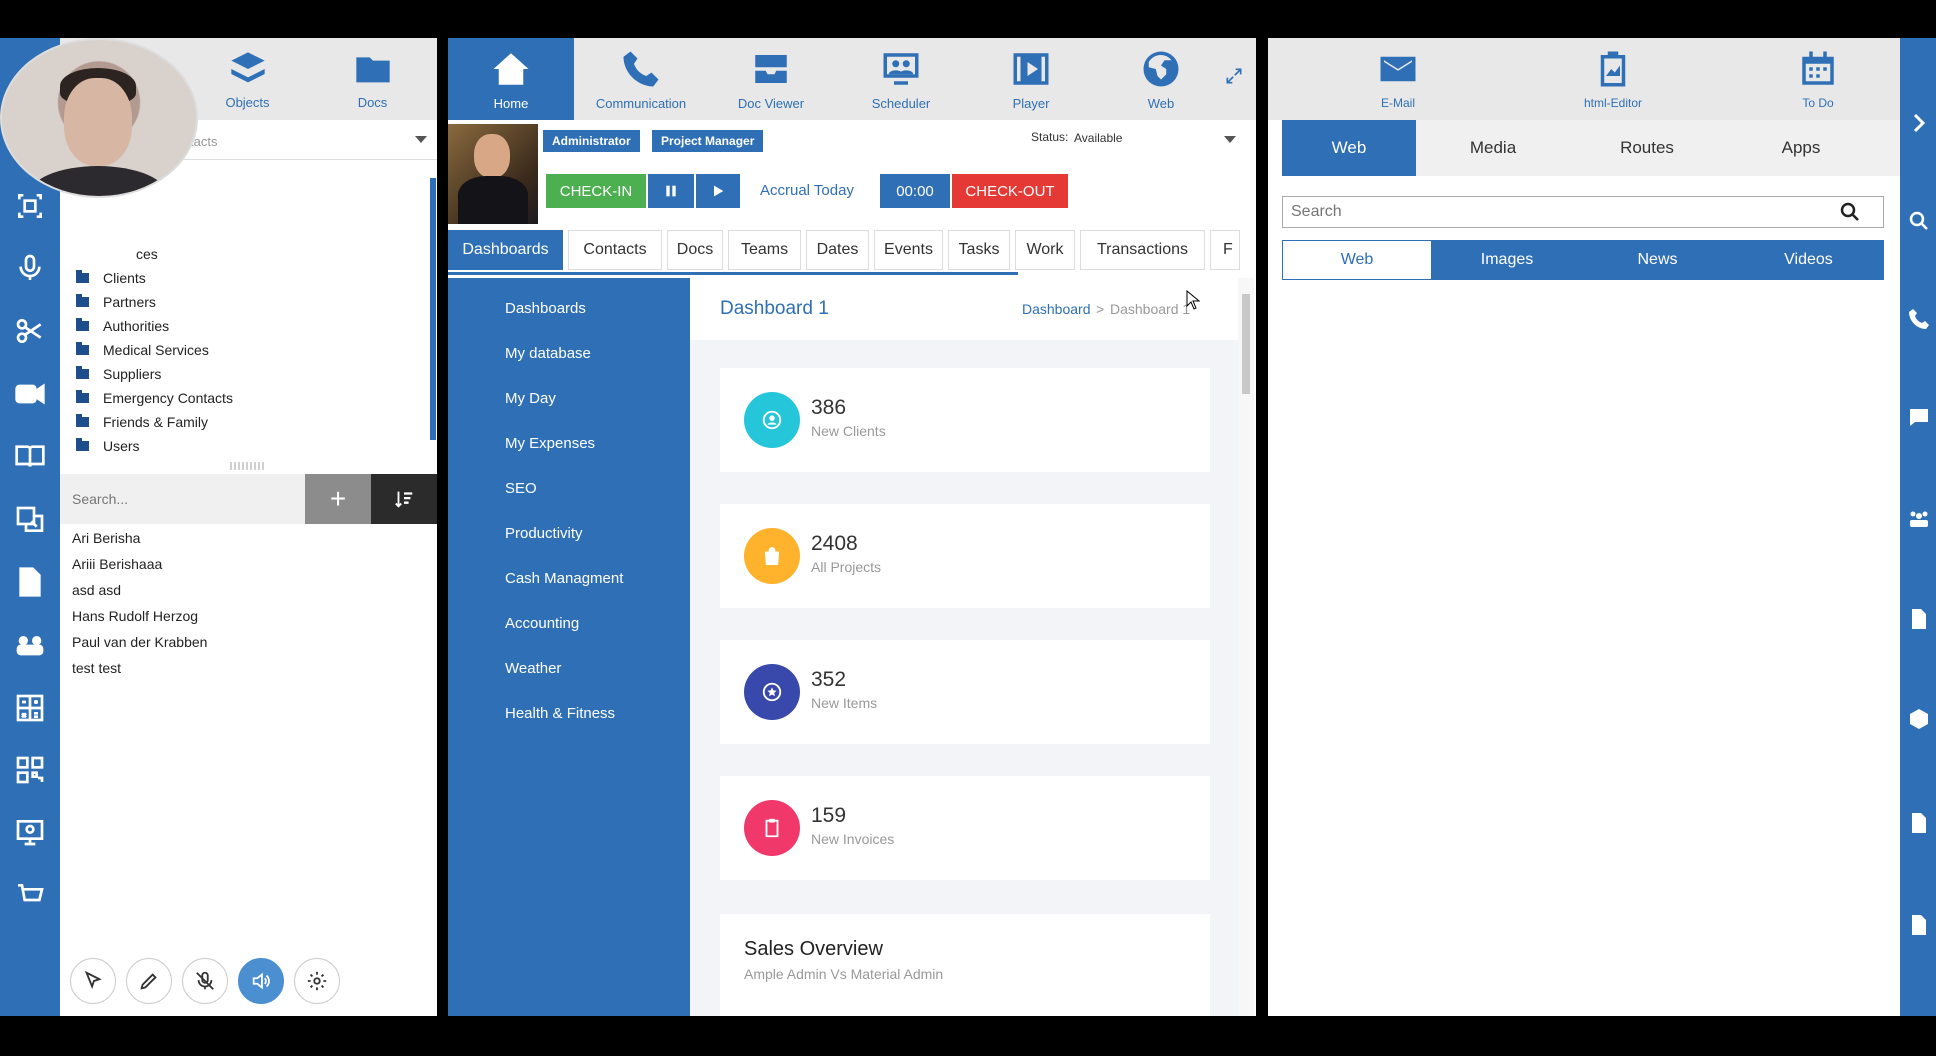 The image size is (1936, 1056). Describe the element at coordinates (1507, 260) in the screenshot. I see `subtab-images: Images` at that location.